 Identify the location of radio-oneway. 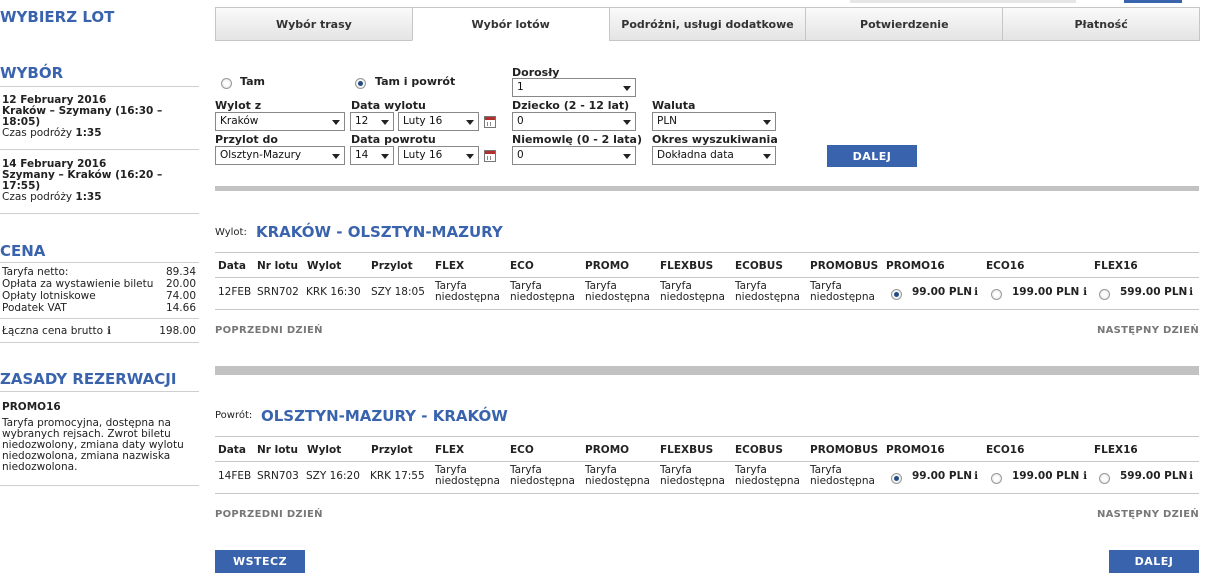
(226, 83).